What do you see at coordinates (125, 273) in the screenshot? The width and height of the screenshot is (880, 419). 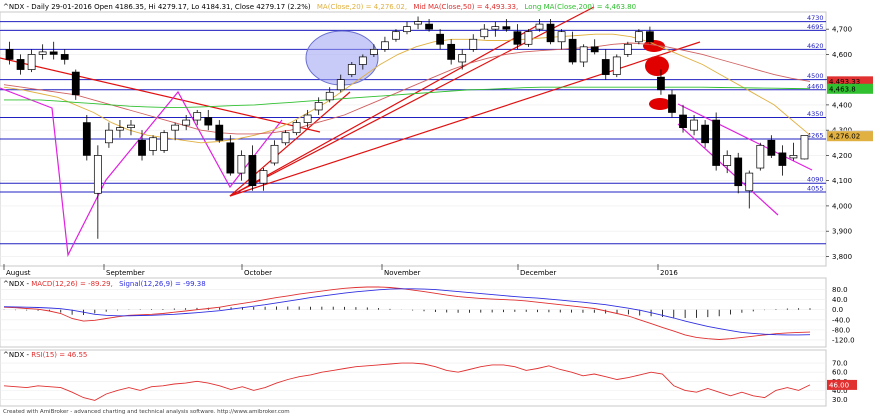 I see `month-label: September` at bounding box center [125, 273].